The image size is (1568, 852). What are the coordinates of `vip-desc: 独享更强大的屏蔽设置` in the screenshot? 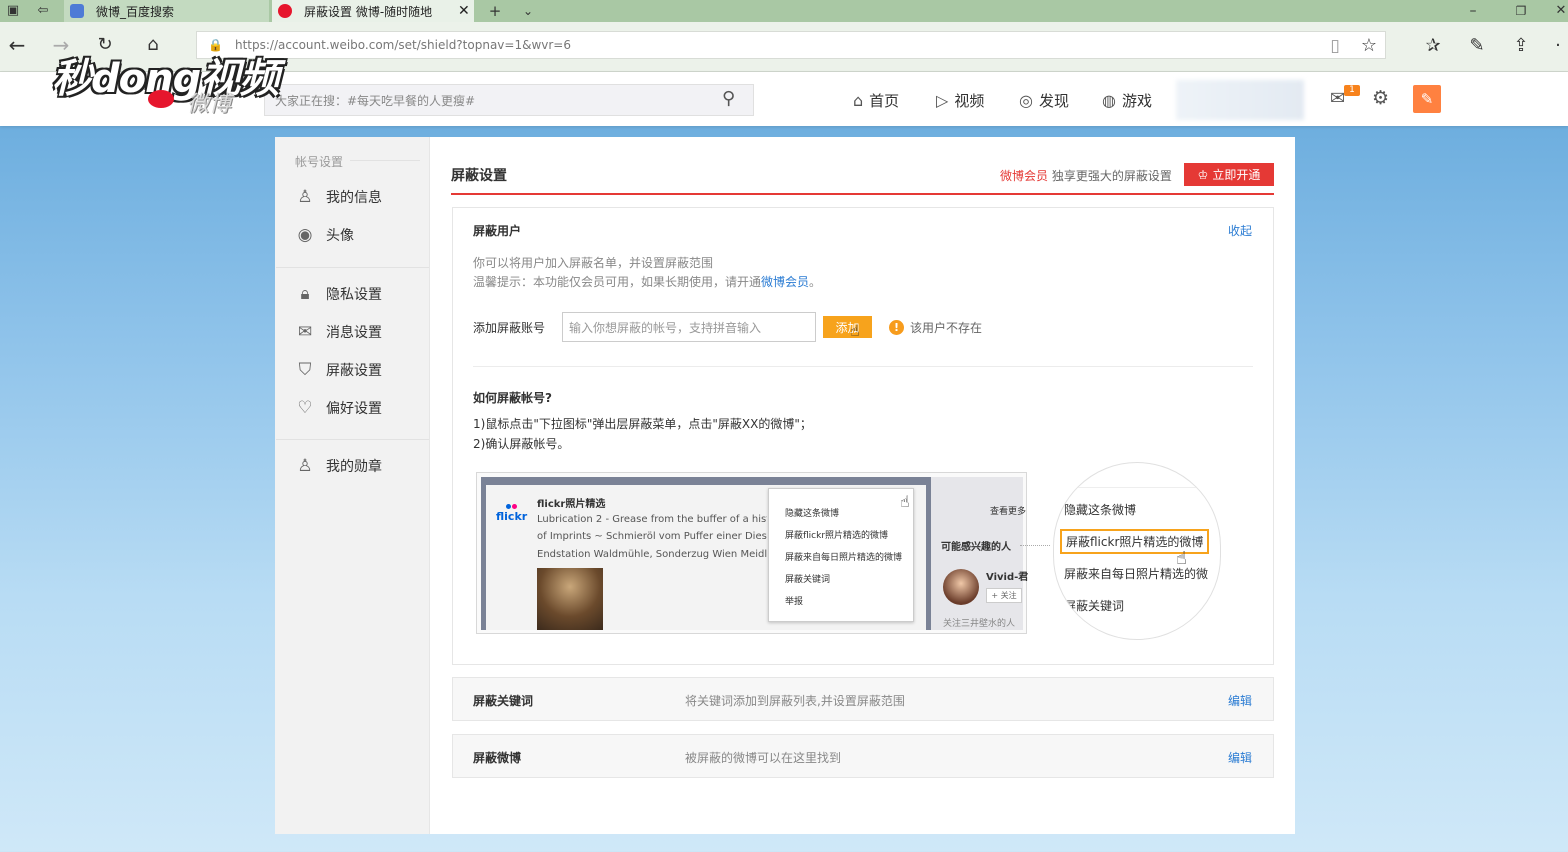 It's located at (1111, 176).